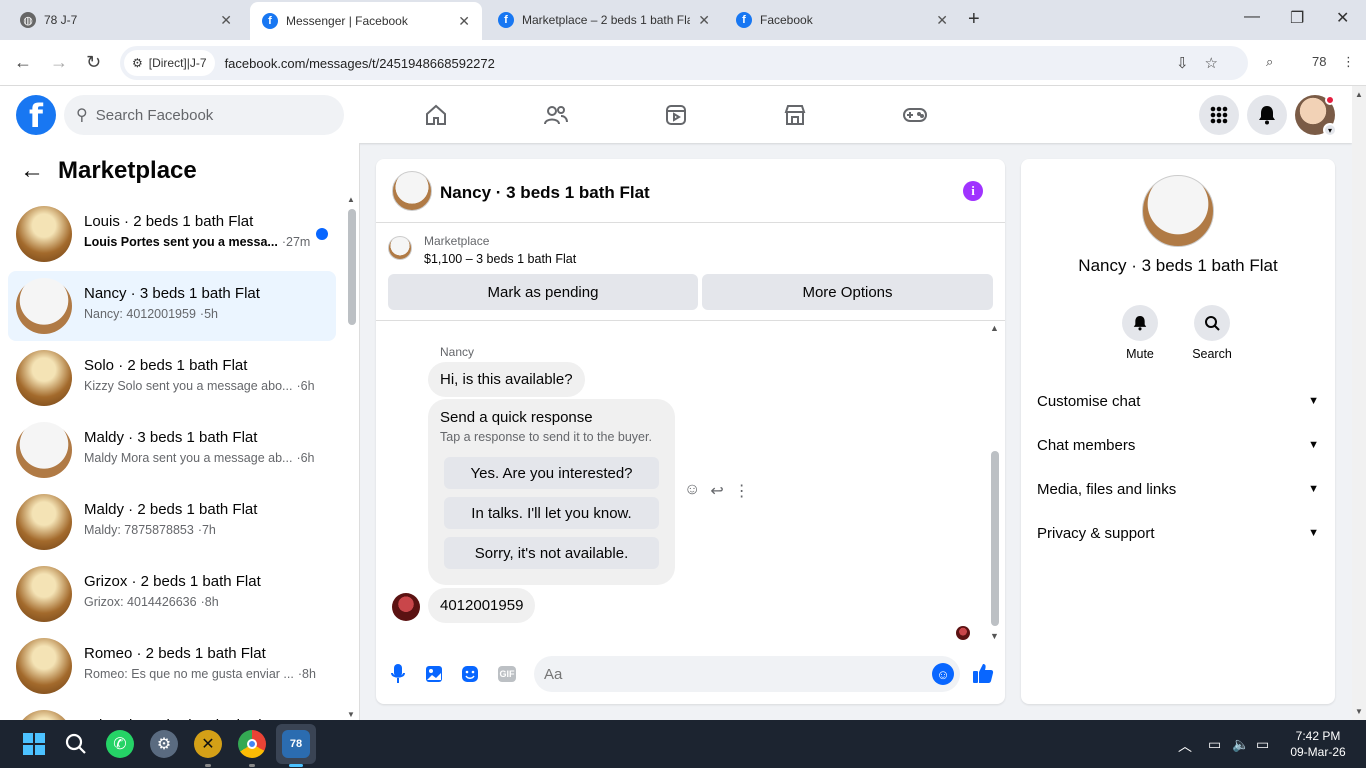  What do you see at coordinates (995, 538) in the screenshot?
I see `chat-scroll-thumb` at bounding box center [995, 538].